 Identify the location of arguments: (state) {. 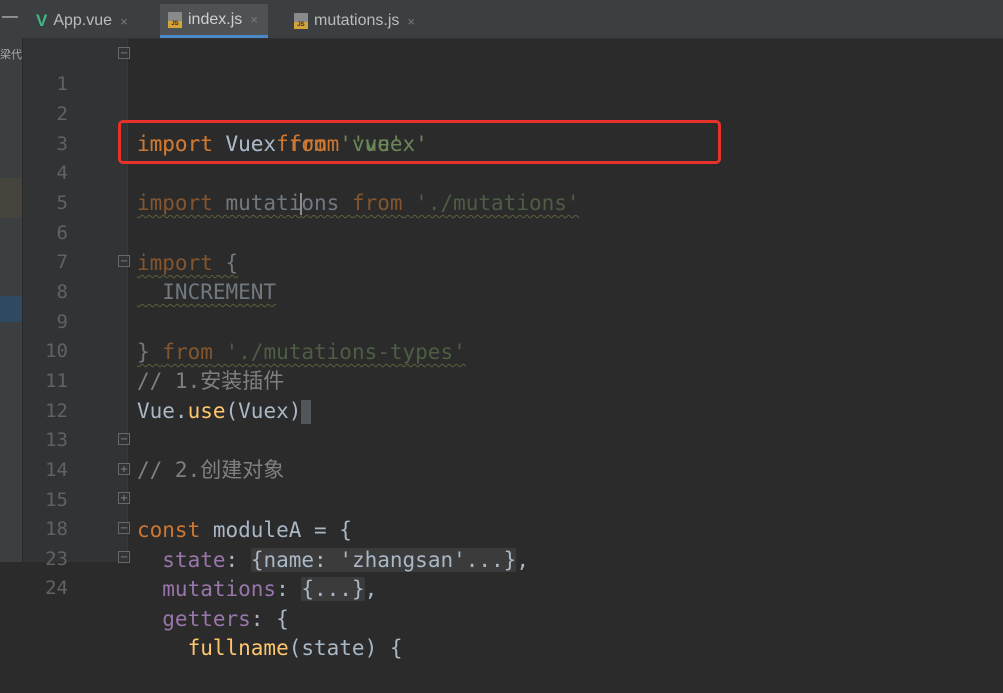
(345, 648).